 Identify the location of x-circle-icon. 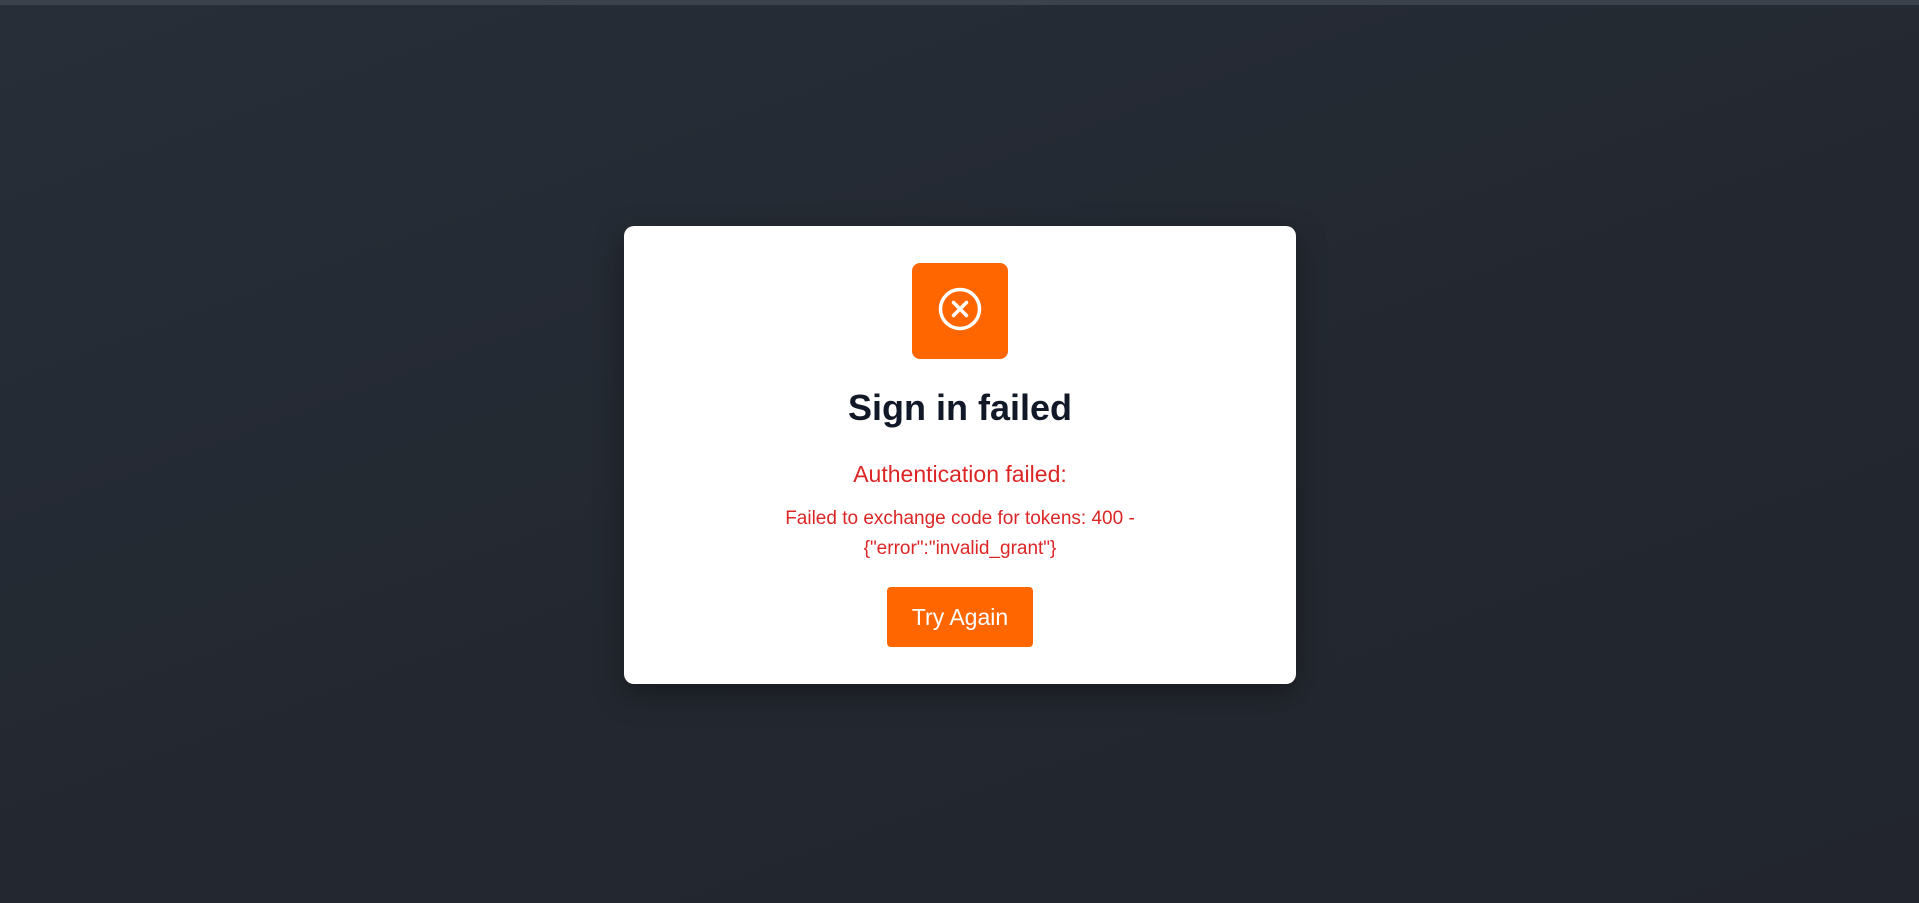
(960, 311).